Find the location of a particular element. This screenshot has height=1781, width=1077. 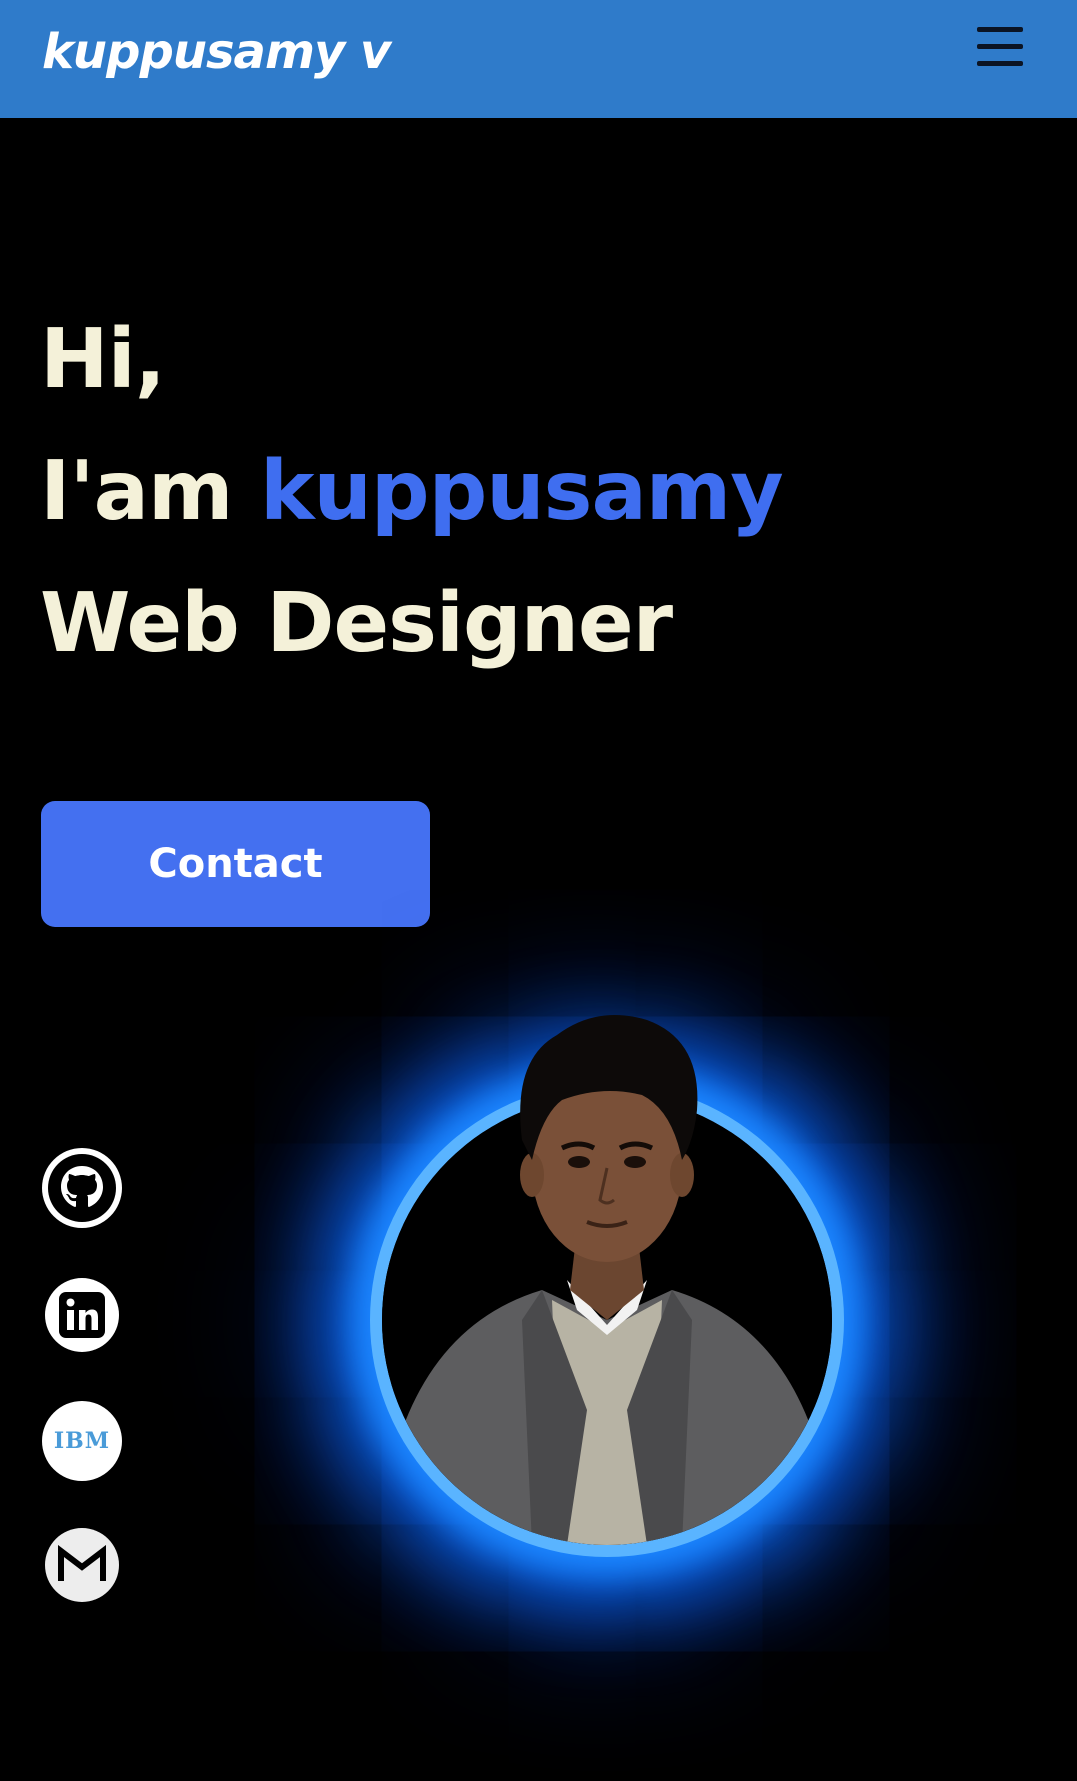

hamburger-menu-icon is located at coordinates (1000, 47).